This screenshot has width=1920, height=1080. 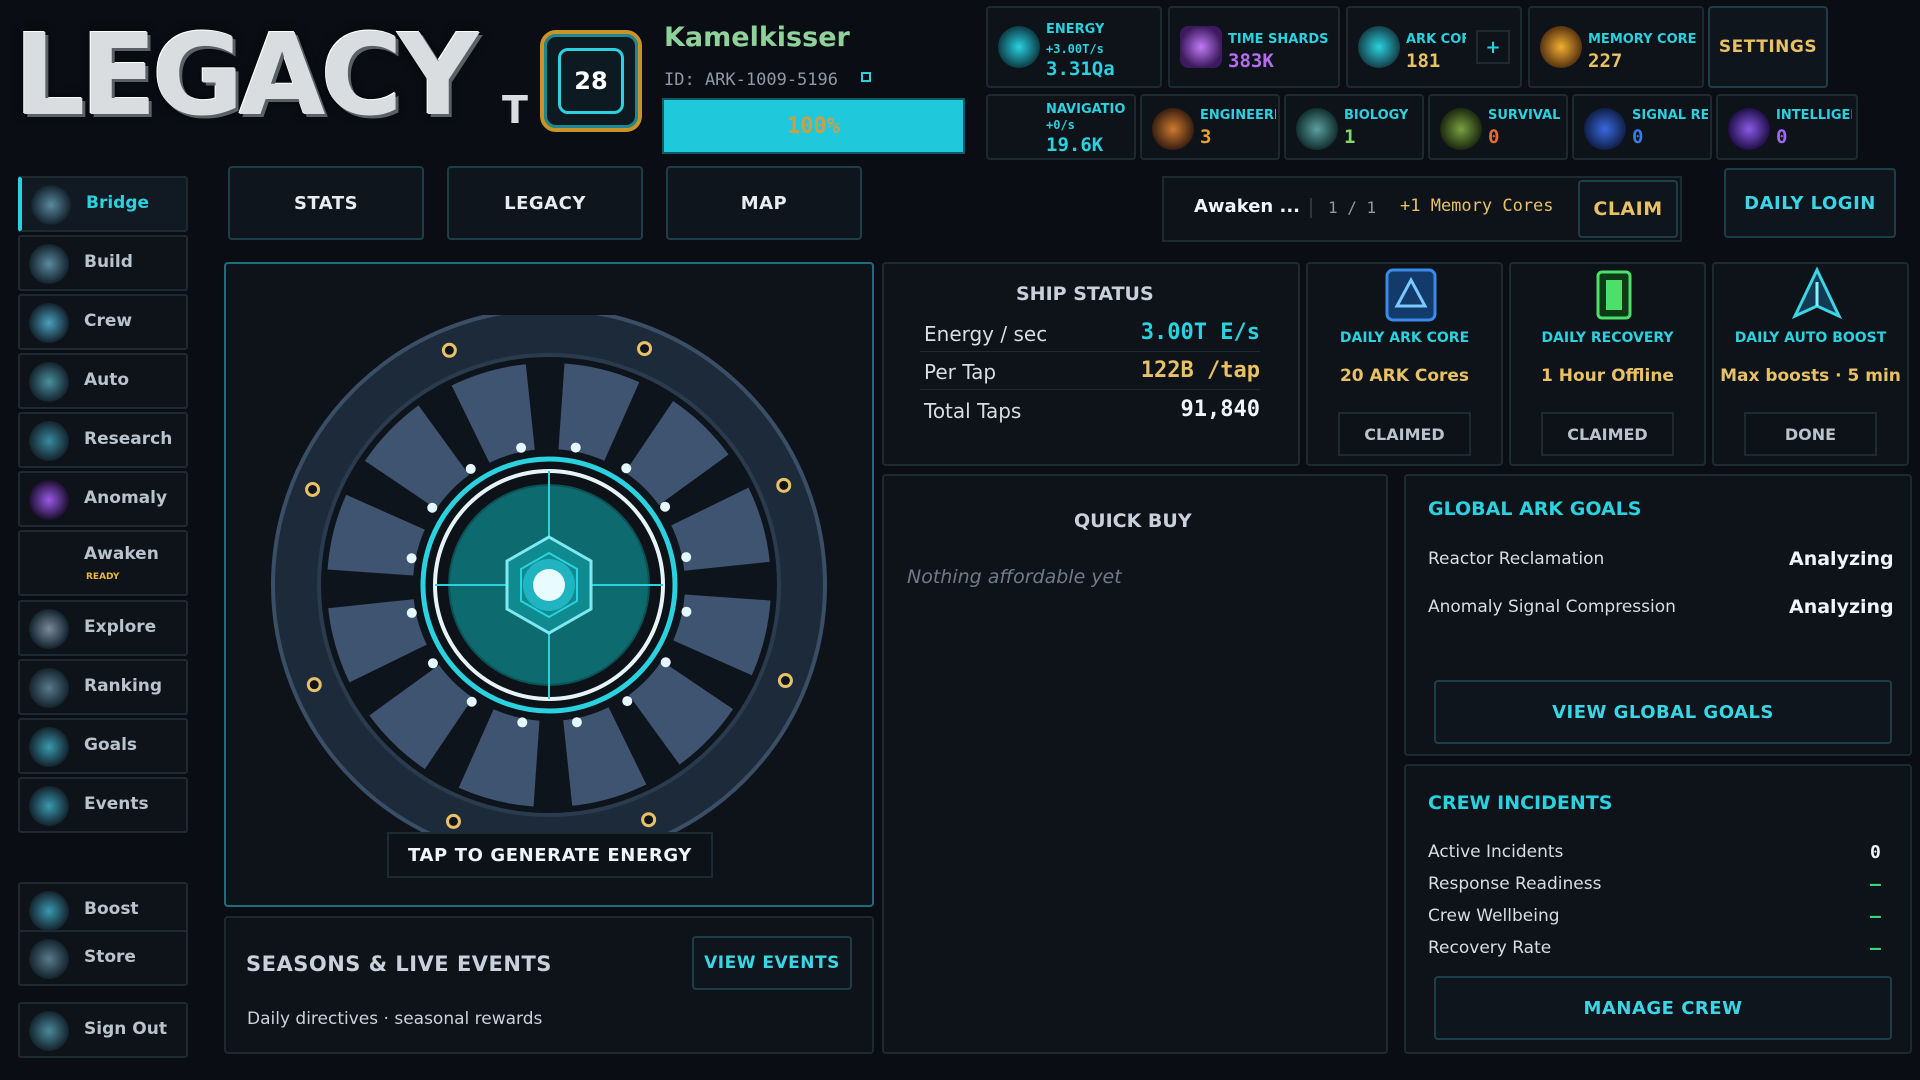 What do you see at coordinates (1663, 1008) in the screenshot?
I see `manage-crew-button: MANAGE CREW` at bounding box center [1663, 1008].